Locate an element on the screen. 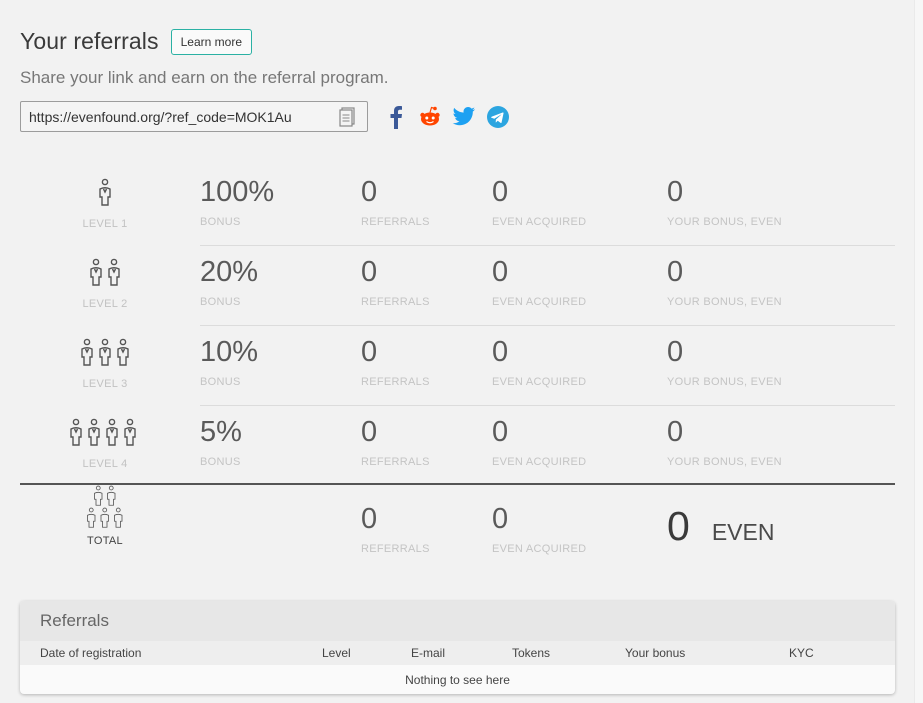 This screenshot has width=923, height=703. referral-link-row: https://evenfound.org/?ref_code=MOK1Au is located at coordinates (265, 116).